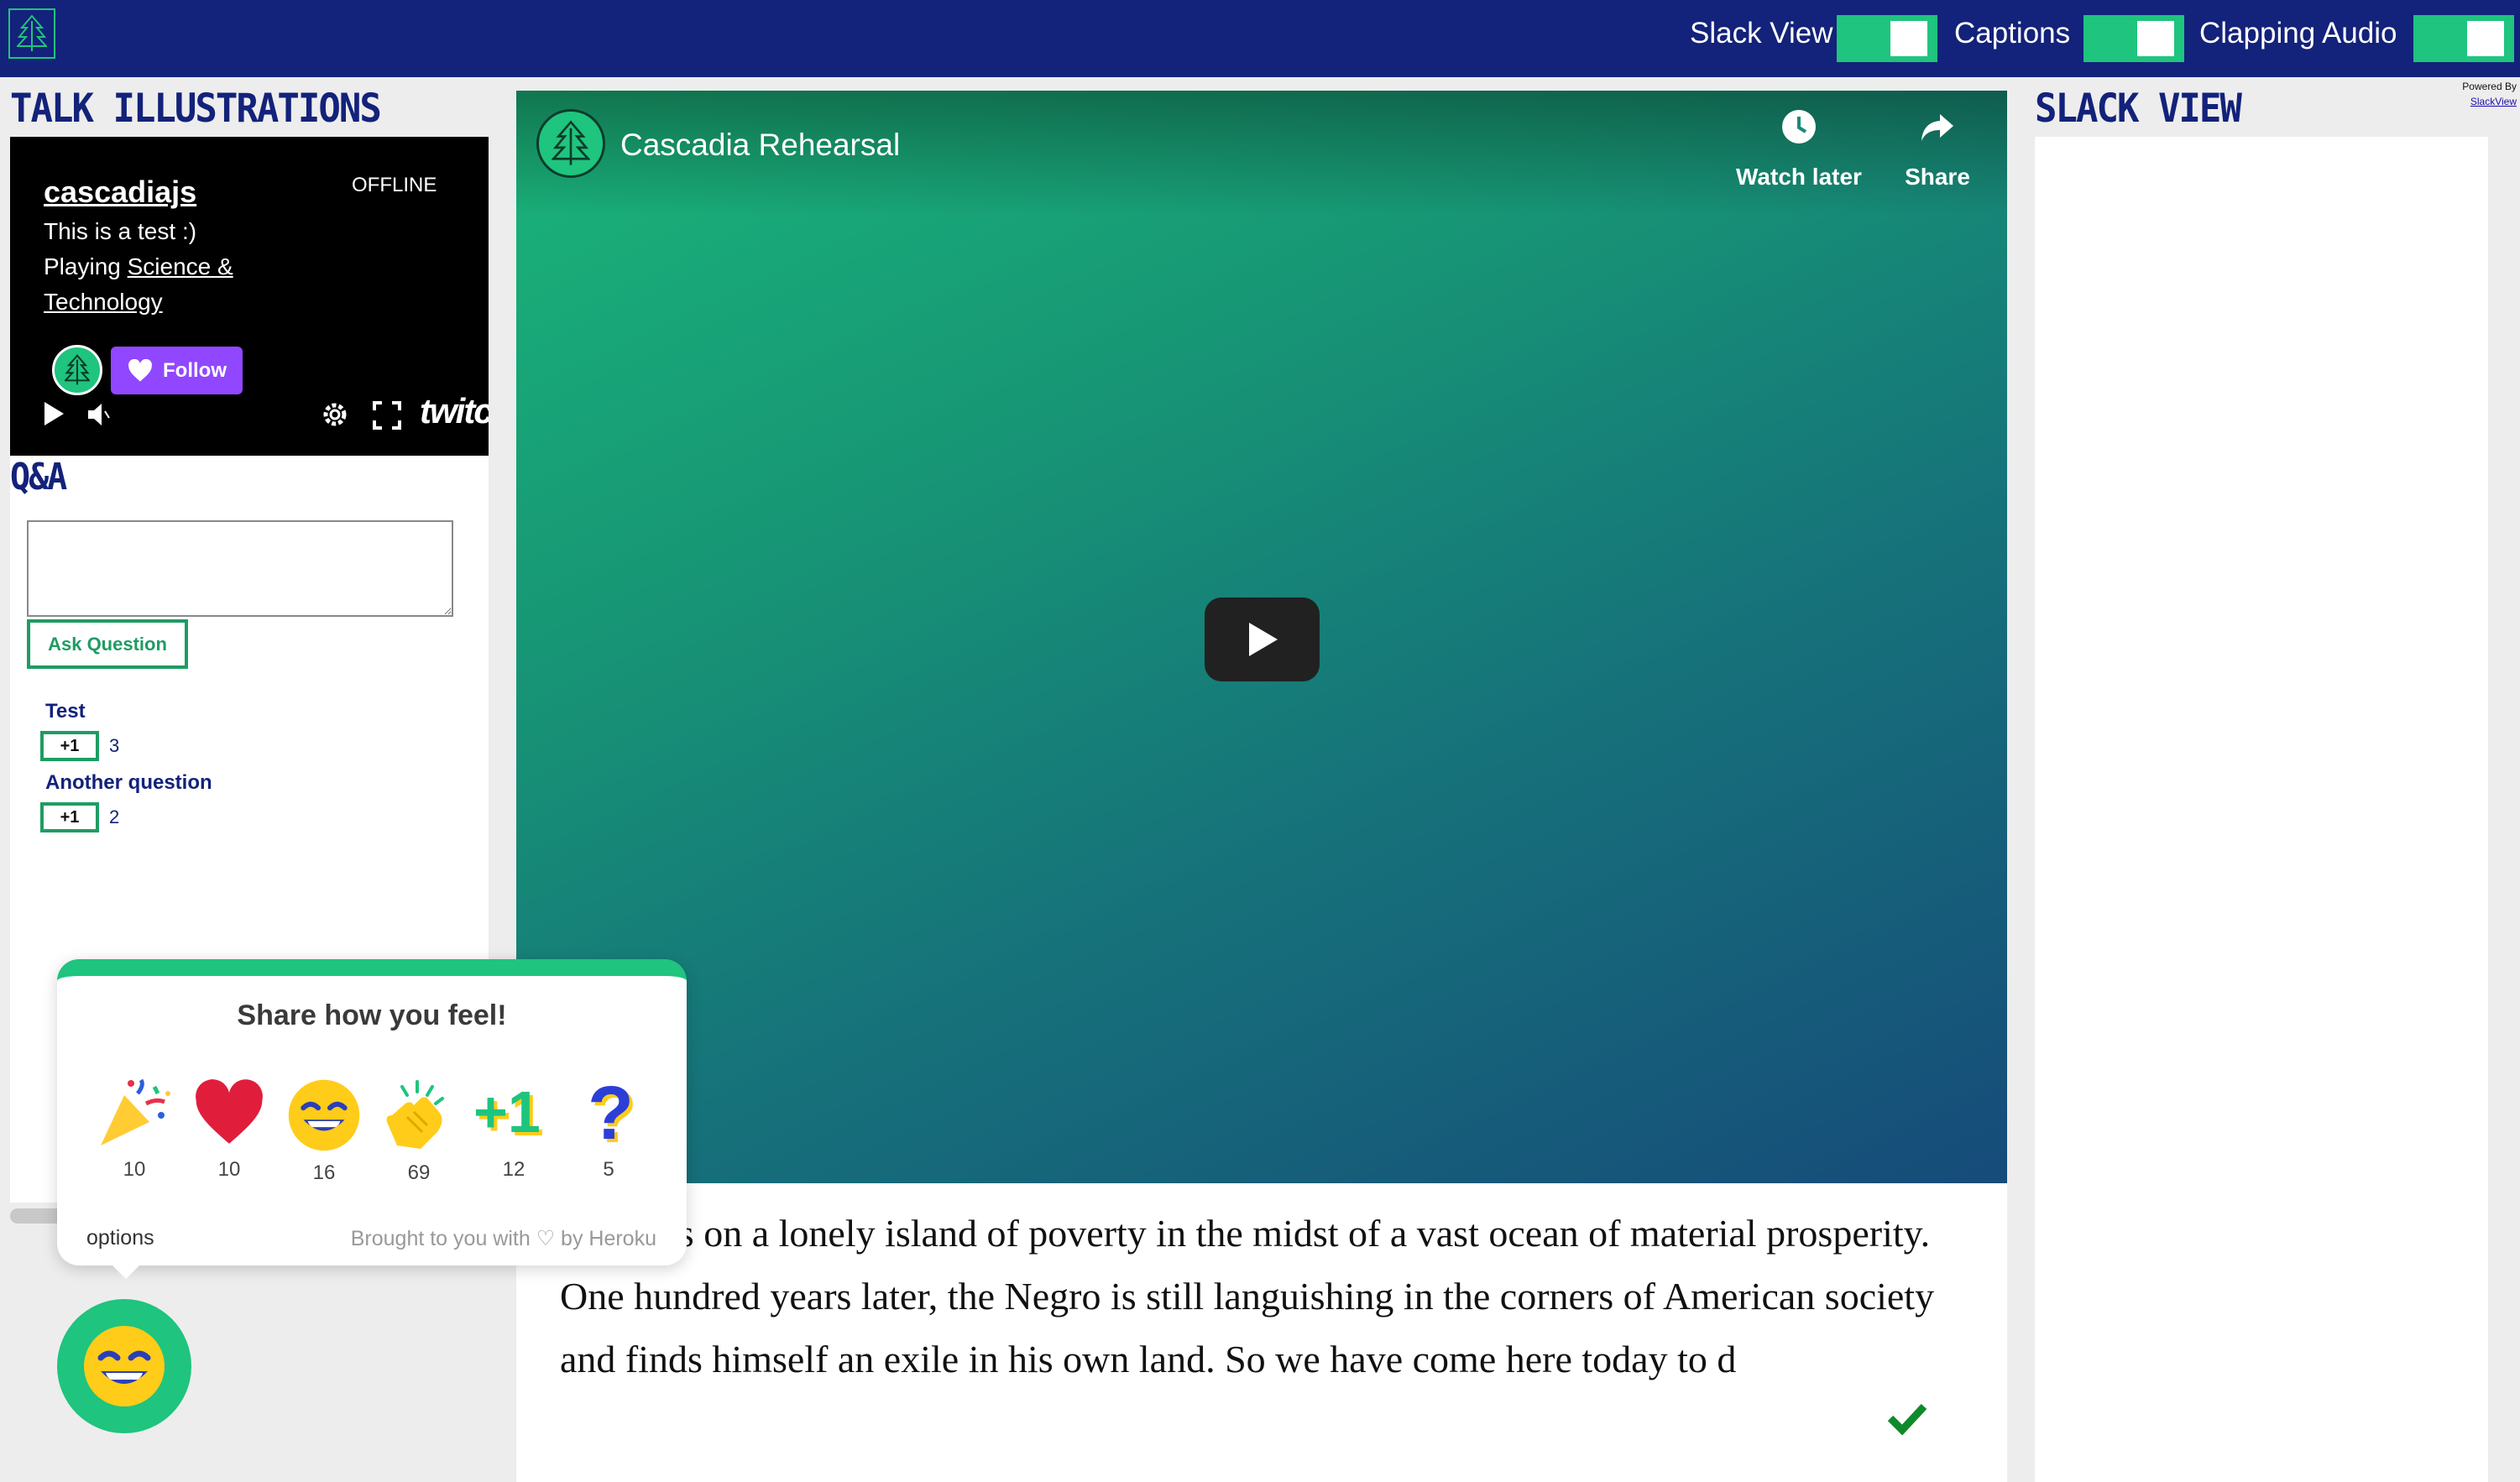  I want to click on popup-caret, so click(125, 1269).